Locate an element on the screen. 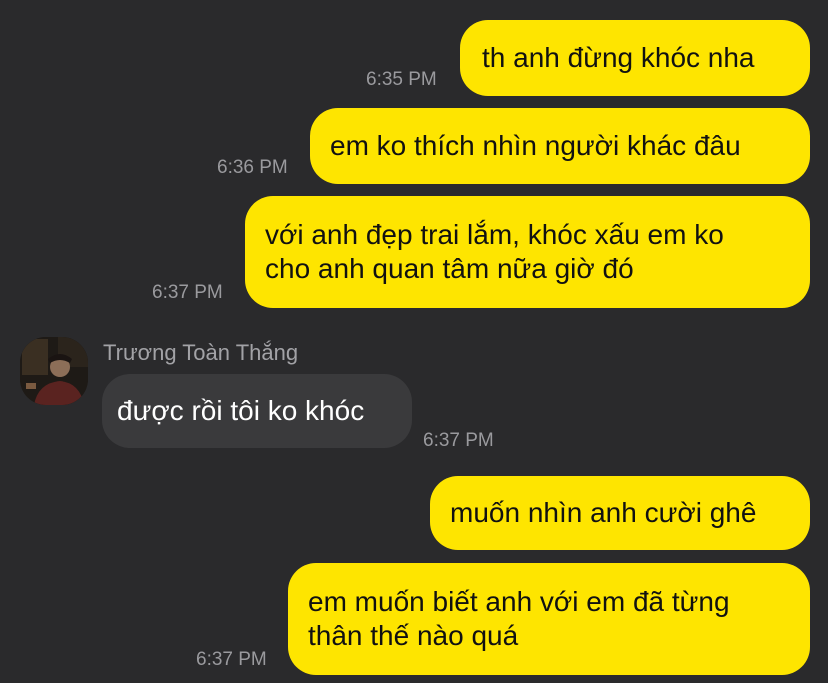  message-text-line: em muốn biết anh với em đã từng is located at coordinates (519, 601).